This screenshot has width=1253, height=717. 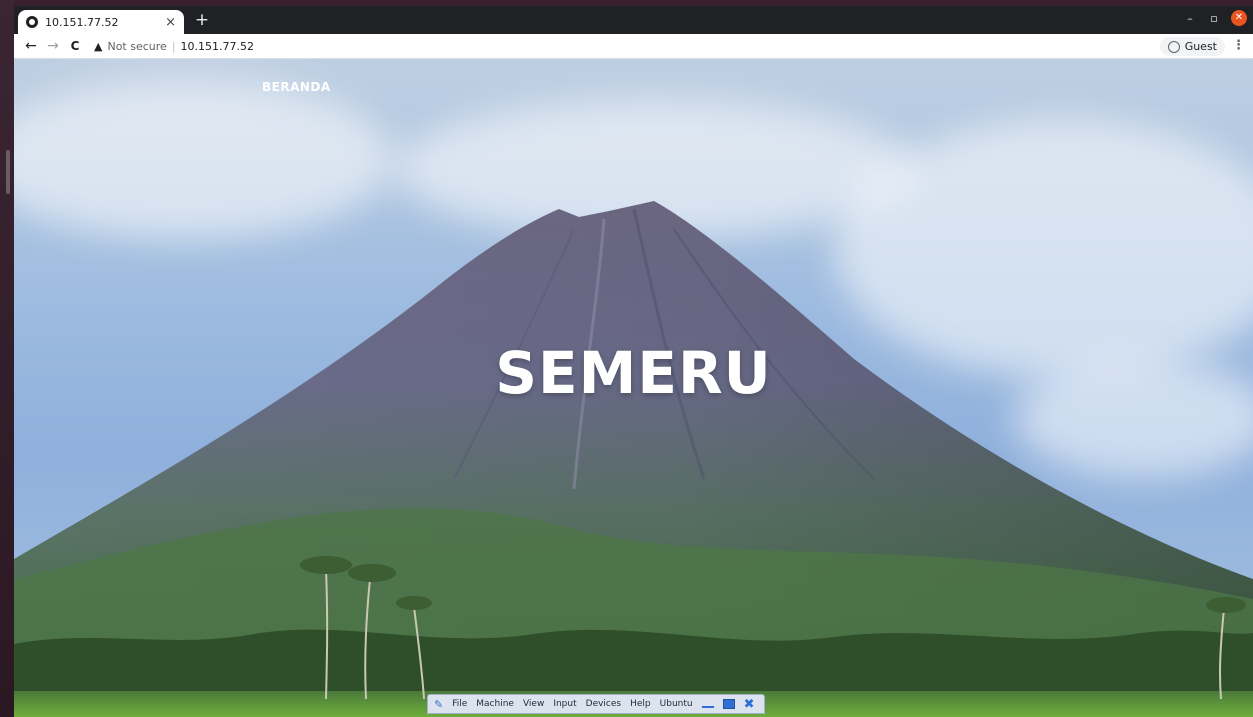 I want to click on tab-strip: 10.151.77.52 × + – ▫ ✕, so click(x=633, y=20).